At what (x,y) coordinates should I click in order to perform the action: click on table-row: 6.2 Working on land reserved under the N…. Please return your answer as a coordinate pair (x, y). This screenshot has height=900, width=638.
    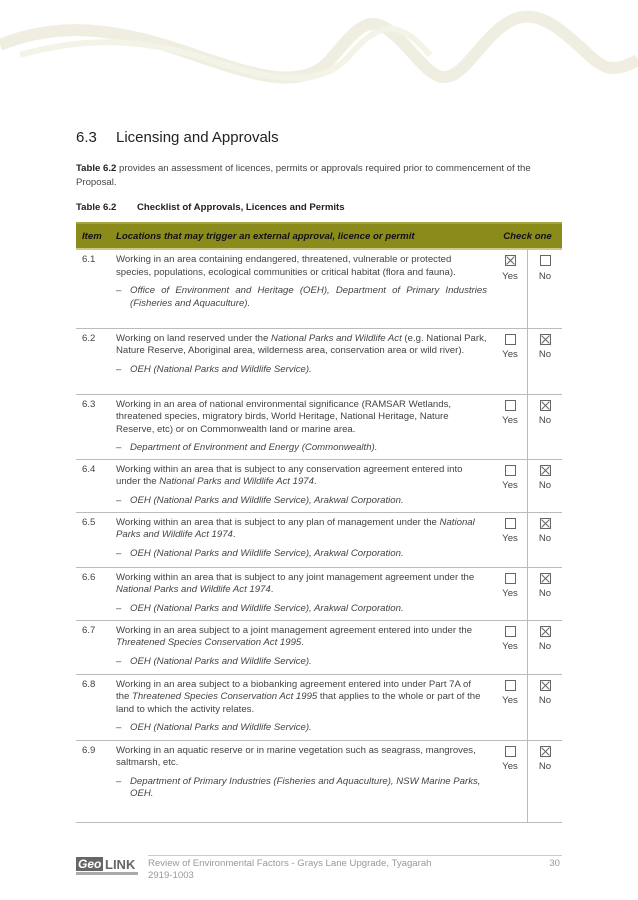
    Looking at the image, I should click on (319, 361).